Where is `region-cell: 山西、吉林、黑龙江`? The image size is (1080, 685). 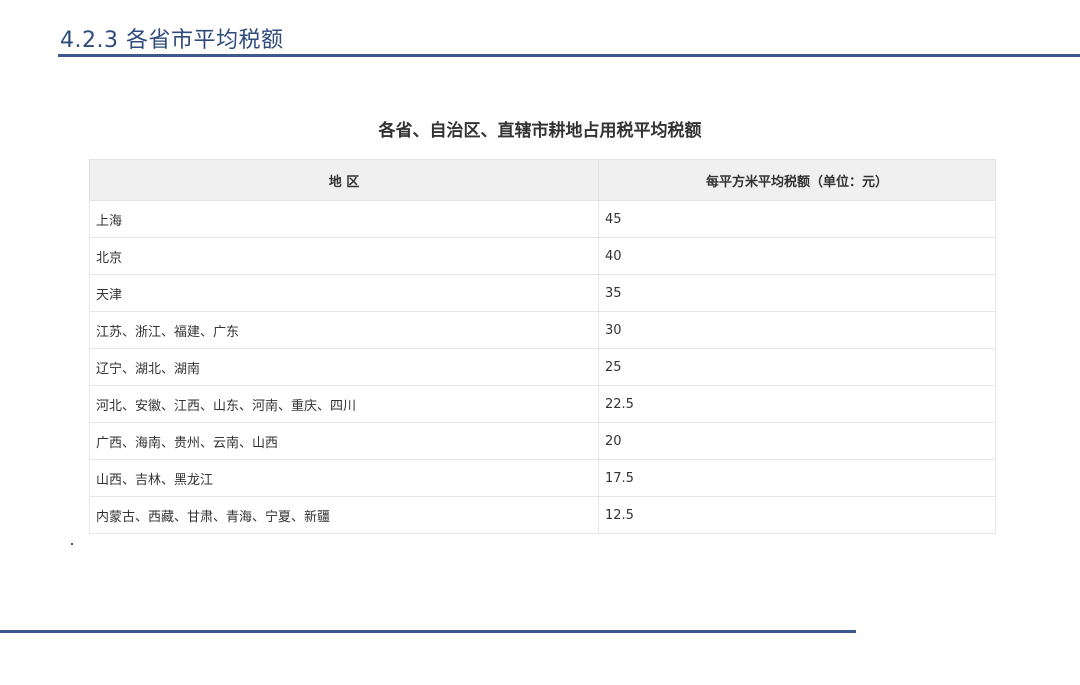 region-cell: 山西、吉林、黑龙江 is located at coordinates (344, 478).